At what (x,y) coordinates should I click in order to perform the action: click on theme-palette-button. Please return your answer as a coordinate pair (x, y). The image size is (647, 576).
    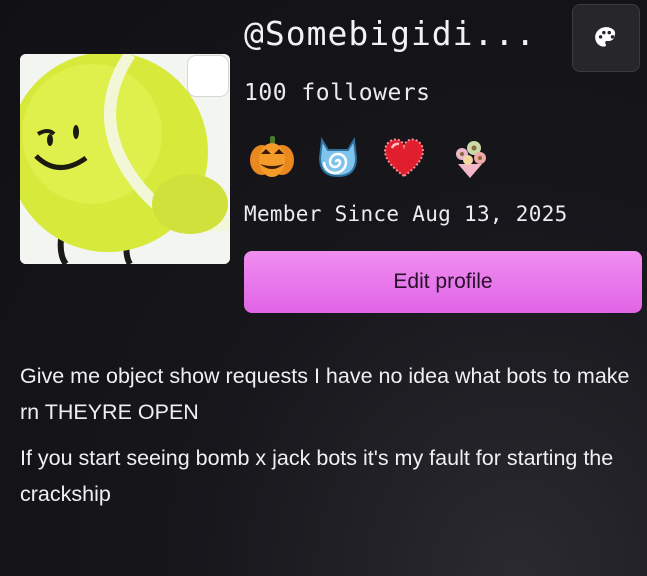
    Looking at the image, I should click on (606, 38).